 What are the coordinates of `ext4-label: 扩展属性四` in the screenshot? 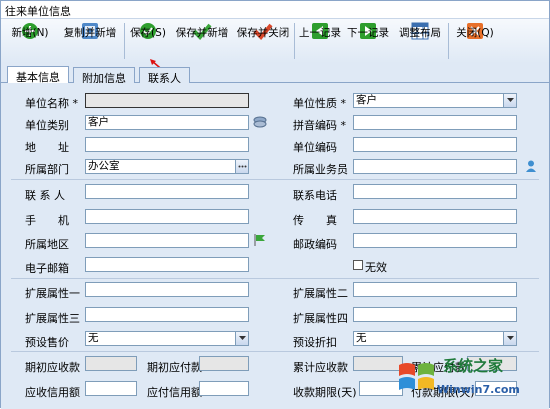 It's located at (320, 318).